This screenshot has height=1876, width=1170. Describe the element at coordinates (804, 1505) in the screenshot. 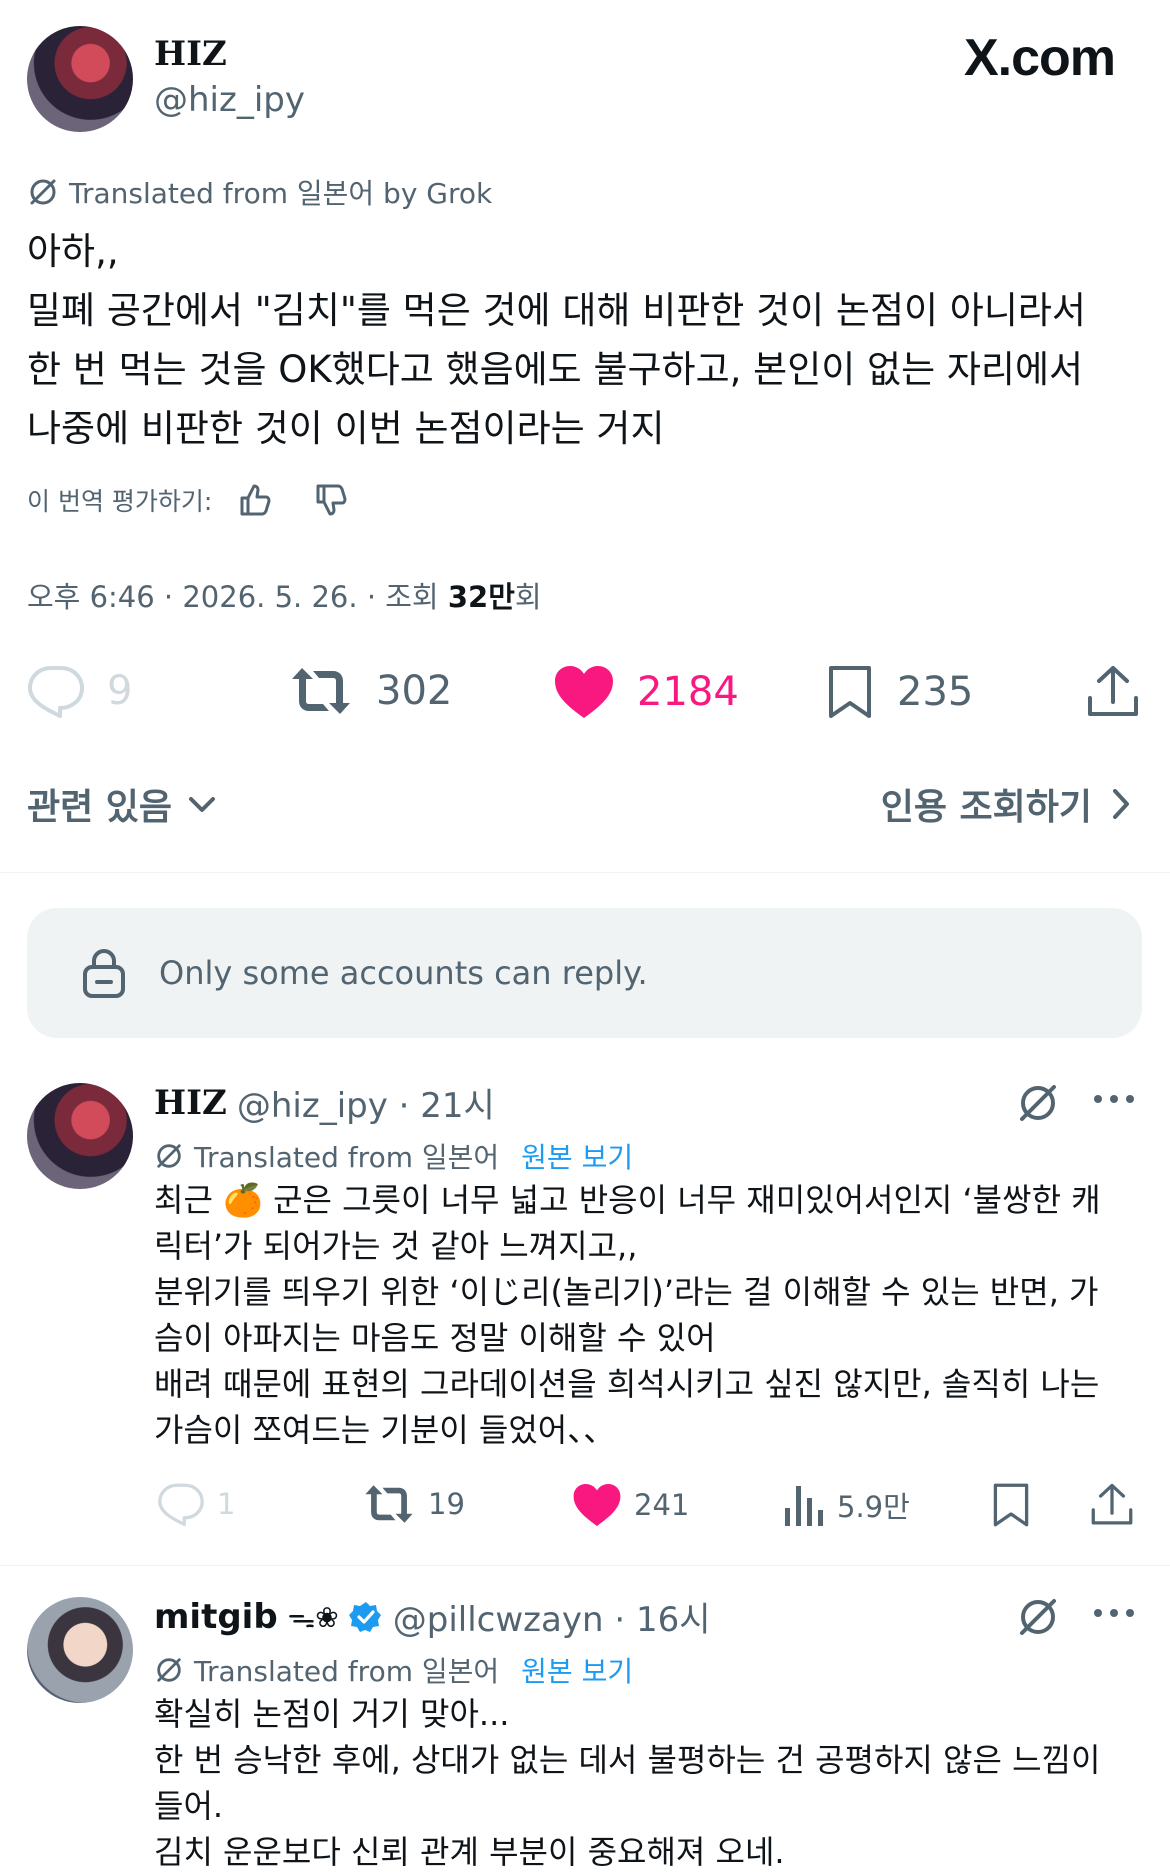

I see `analytics-icon` at that location.